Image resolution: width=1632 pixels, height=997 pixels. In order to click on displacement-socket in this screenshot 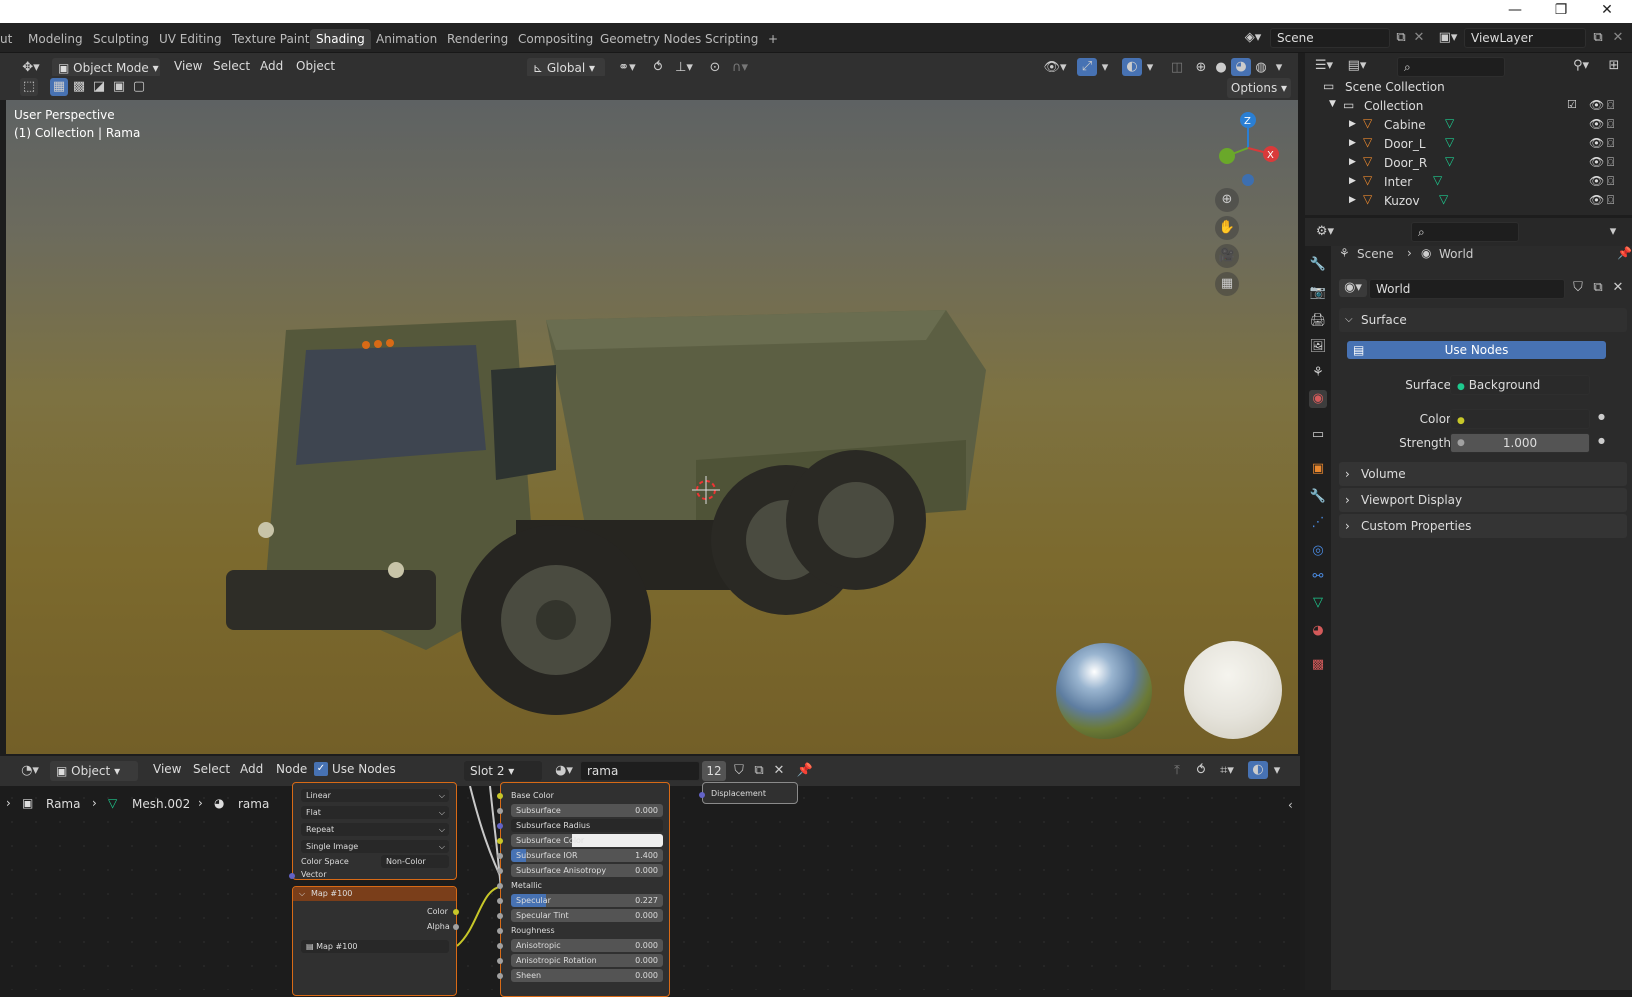, I will do `click(702, 795)`.